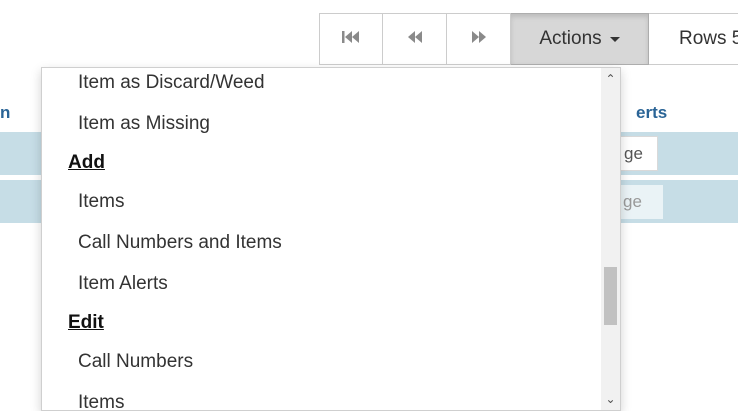 The image size is (738, 411). Describe the element at coordinates (322, 123) in the screenshot. I see `menu-item-missing: Item as Missing` at that location.